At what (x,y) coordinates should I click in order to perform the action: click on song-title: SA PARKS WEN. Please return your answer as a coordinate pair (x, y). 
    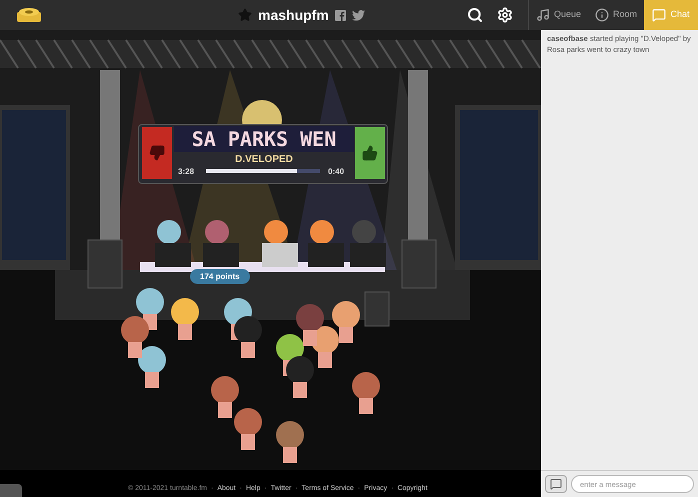
    Looking at the image, I should click on (264, 139).